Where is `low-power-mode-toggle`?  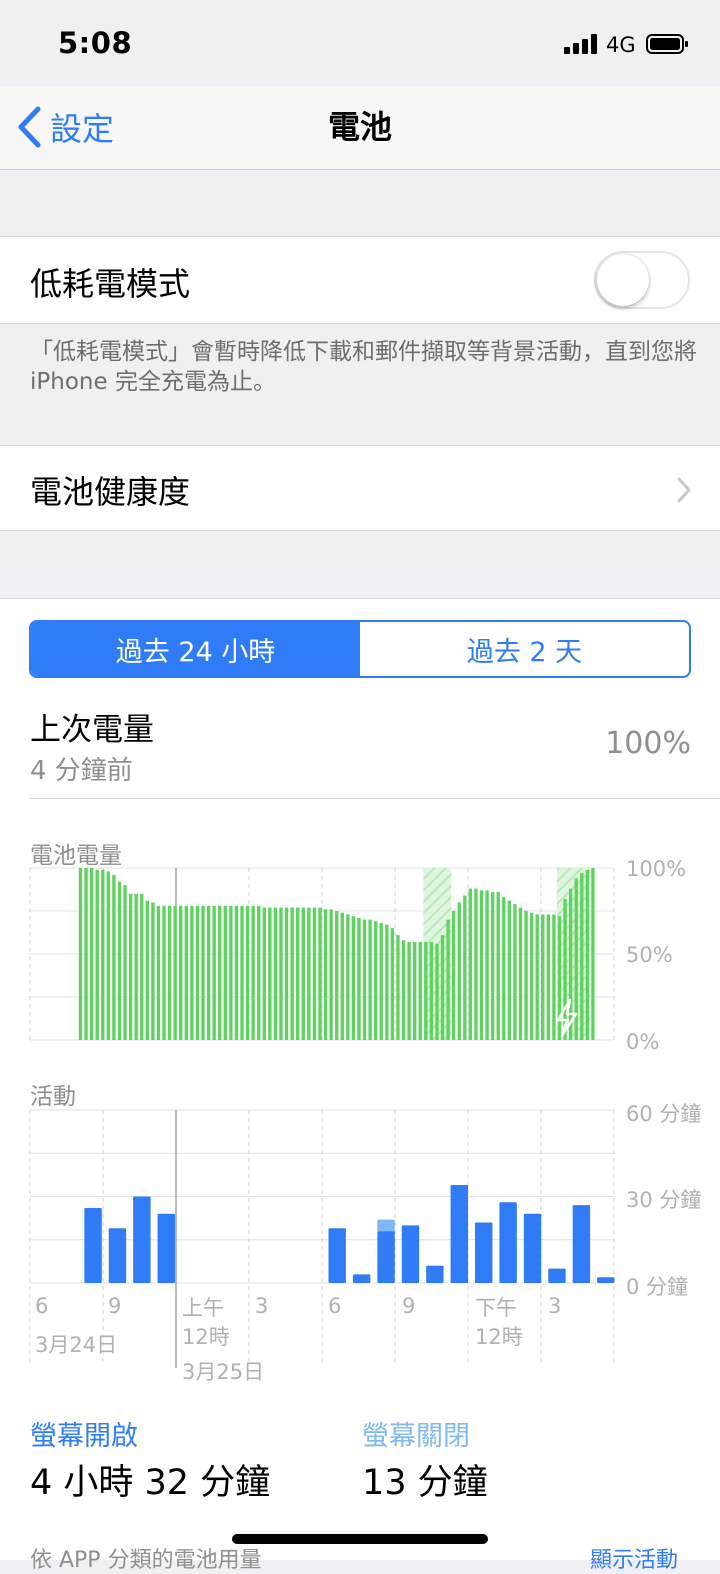
low-power-mode-toggle is located at coordinates (642, 280).